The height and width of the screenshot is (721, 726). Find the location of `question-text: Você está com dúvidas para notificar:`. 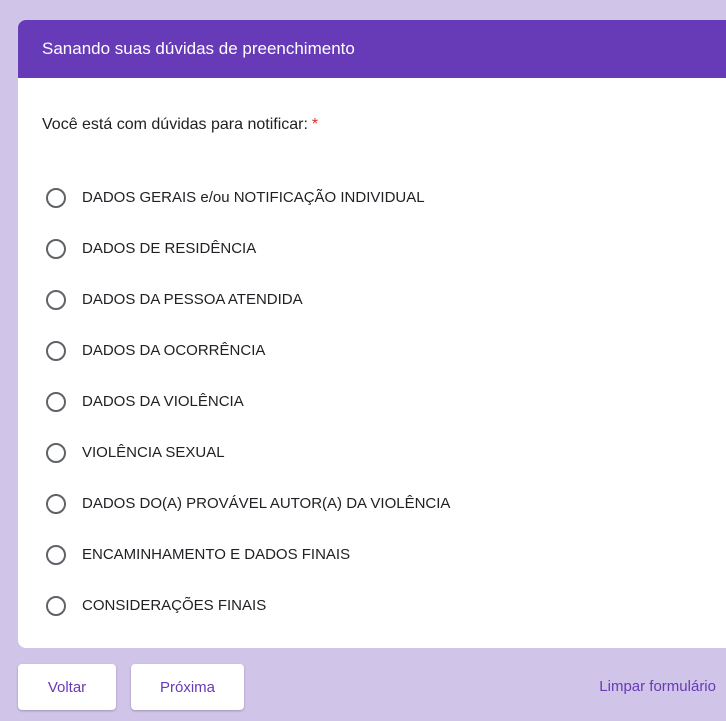

question-text: Você está com dúvidas para notificar: is located at coordinates (175, 124).